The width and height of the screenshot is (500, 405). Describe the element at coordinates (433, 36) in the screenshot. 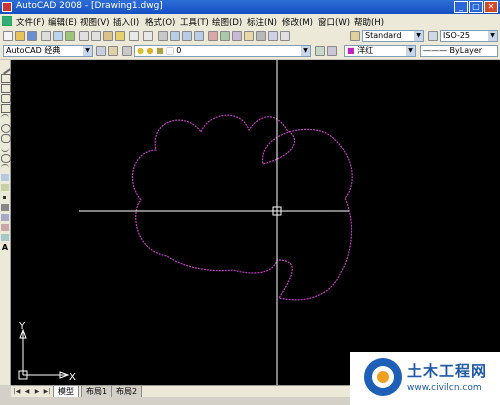

I see `dim-style-icon` at that location.